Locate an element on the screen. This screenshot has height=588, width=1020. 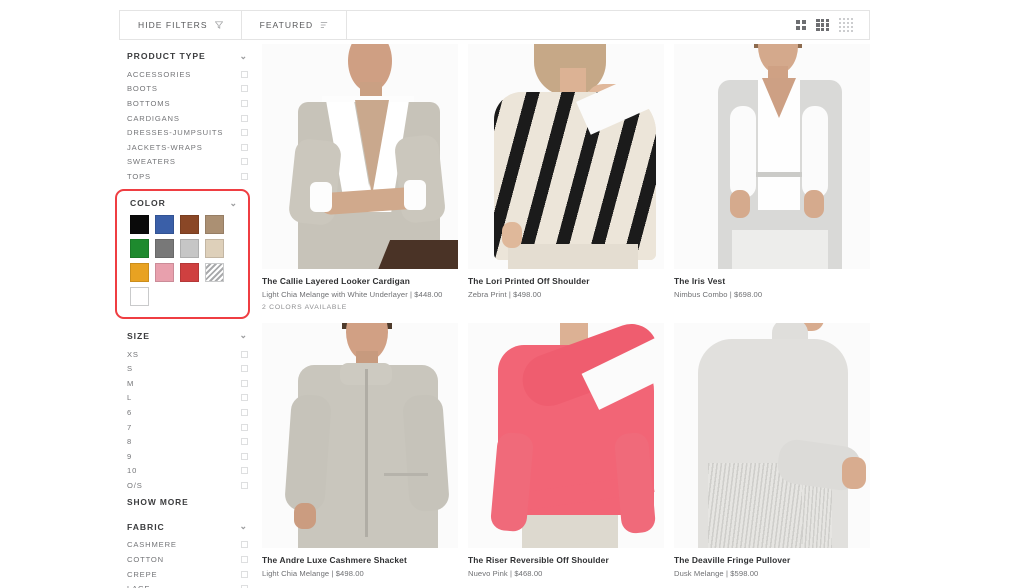
hide-filters-button: HIDE FILTERS is located at coordinates (181, 25).